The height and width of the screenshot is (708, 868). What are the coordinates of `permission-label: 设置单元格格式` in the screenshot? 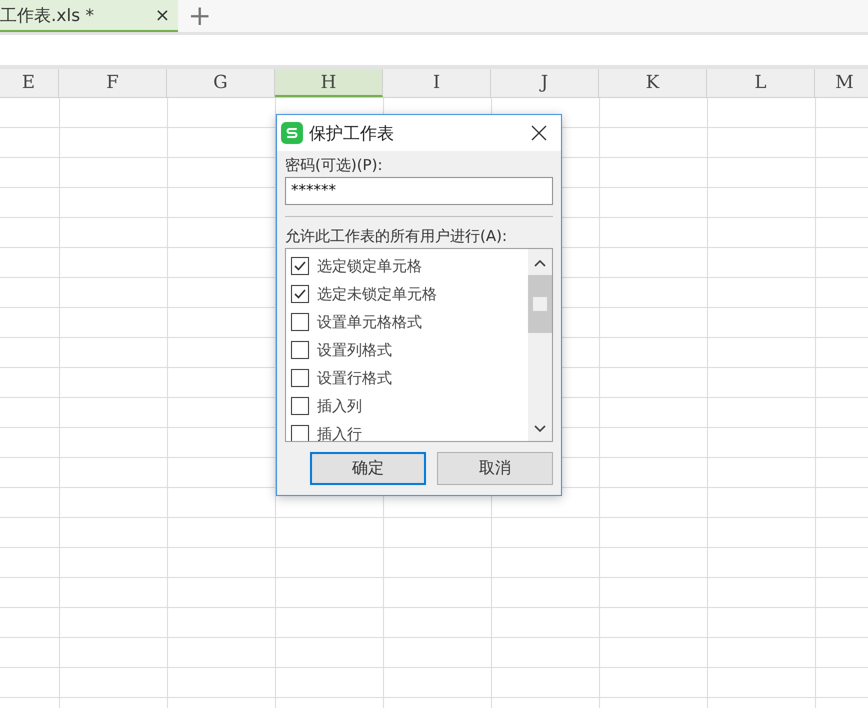 It's located at (369, 322).